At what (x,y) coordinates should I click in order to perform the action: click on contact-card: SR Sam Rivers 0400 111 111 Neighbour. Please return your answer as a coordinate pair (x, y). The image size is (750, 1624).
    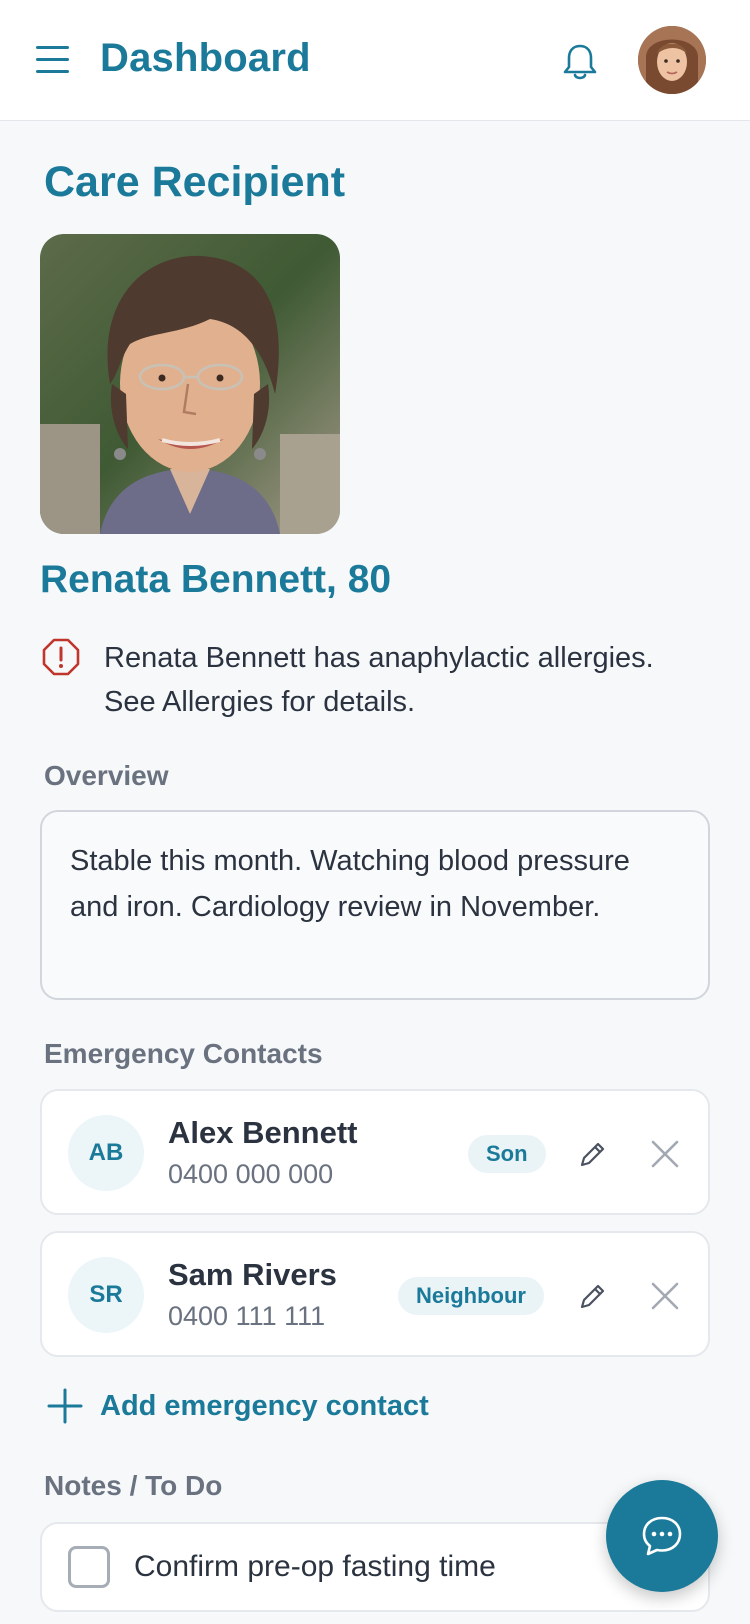
    Looking at the image, I should click on (375, 1294).